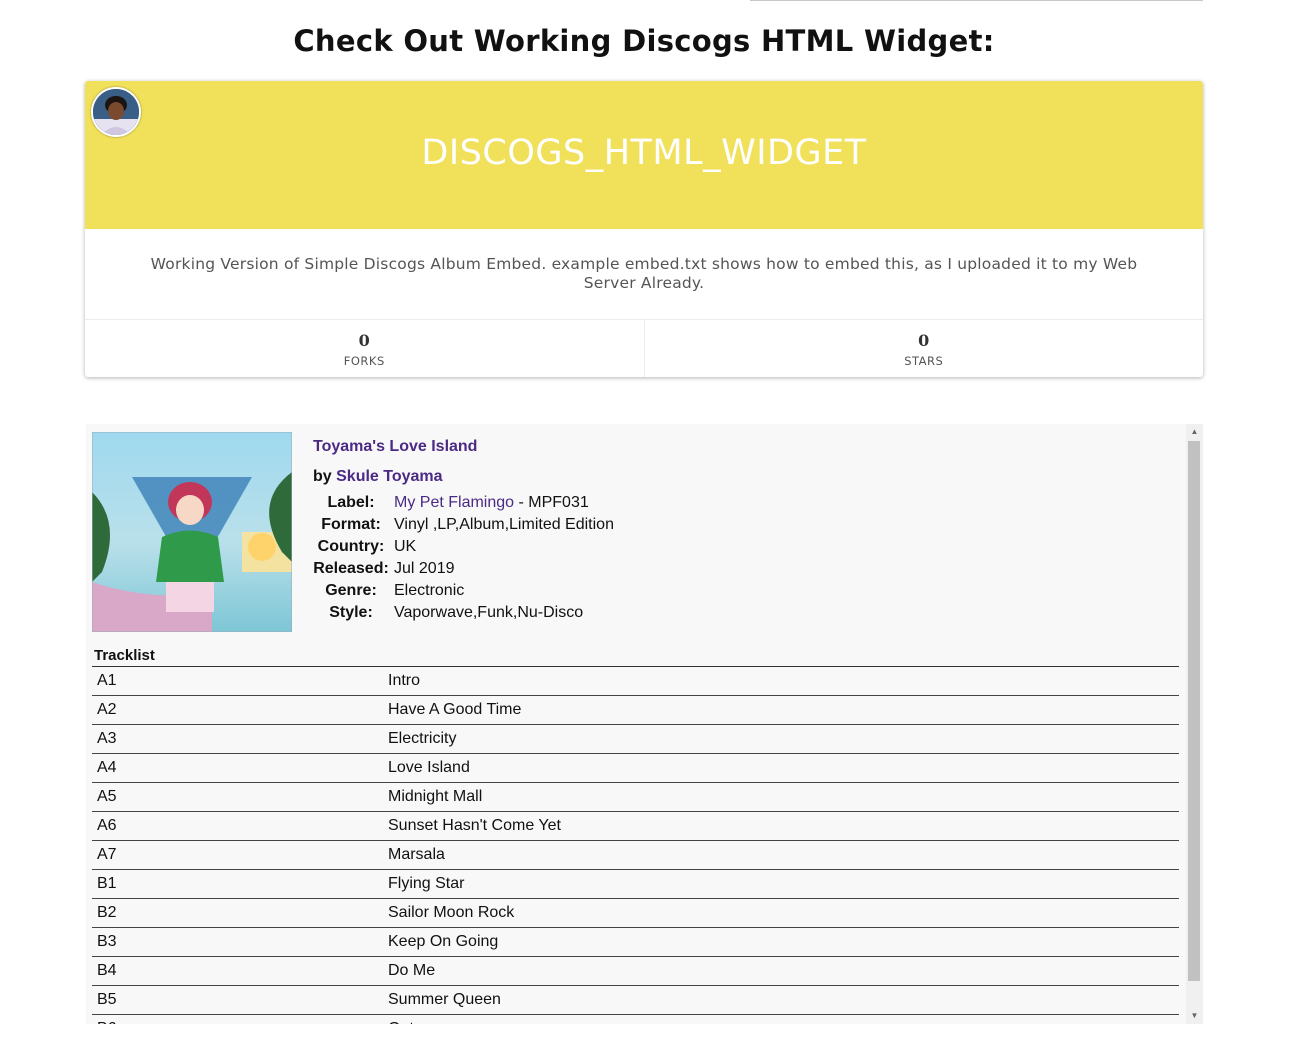 Image resolution: width=1290 pixels, height=1045 pixels. I want to click on track-position: B2, so click(107, 912).